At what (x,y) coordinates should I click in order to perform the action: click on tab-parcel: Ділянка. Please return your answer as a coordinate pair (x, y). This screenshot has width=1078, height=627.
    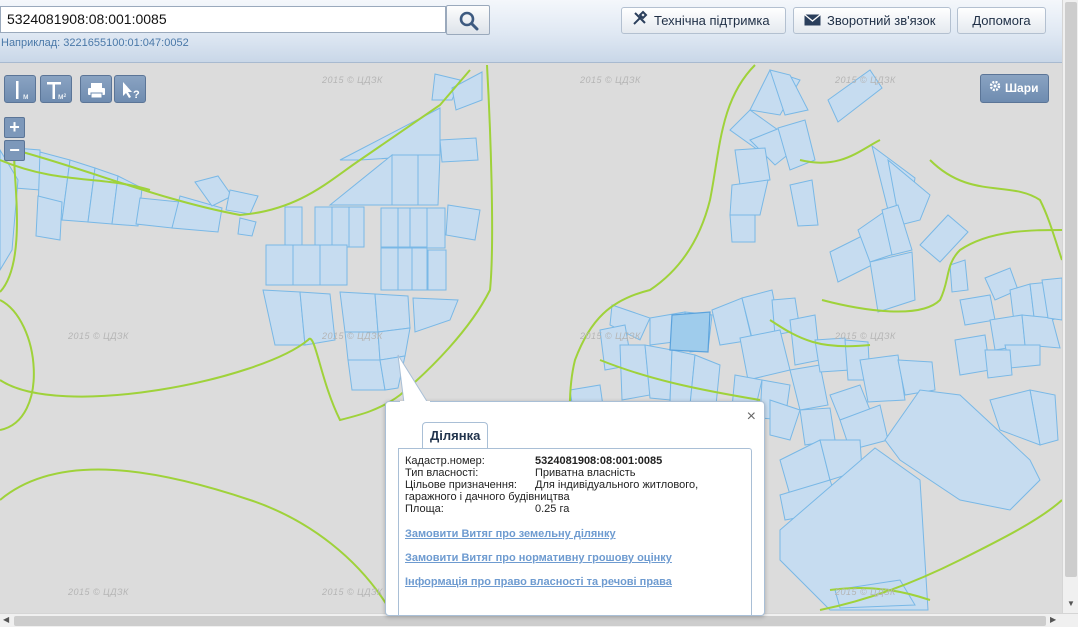
    Looking at the image, I should click on (455, 435).